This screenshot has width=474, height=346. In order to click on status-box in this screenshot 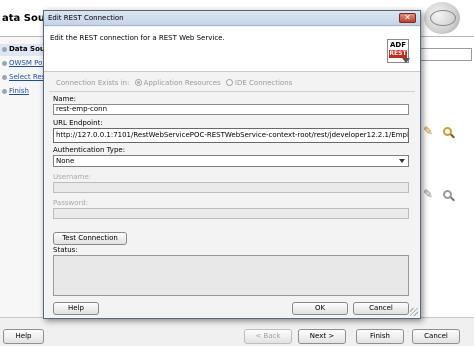, I will do `click(231, 275)`.